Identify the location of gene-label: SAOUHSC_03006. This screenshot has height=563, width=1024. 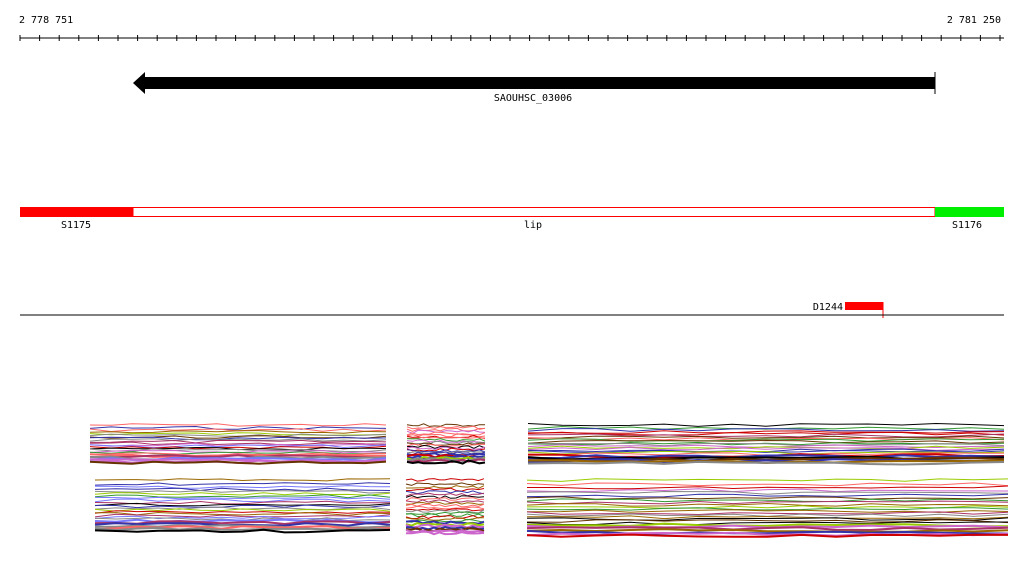
(533, 98).